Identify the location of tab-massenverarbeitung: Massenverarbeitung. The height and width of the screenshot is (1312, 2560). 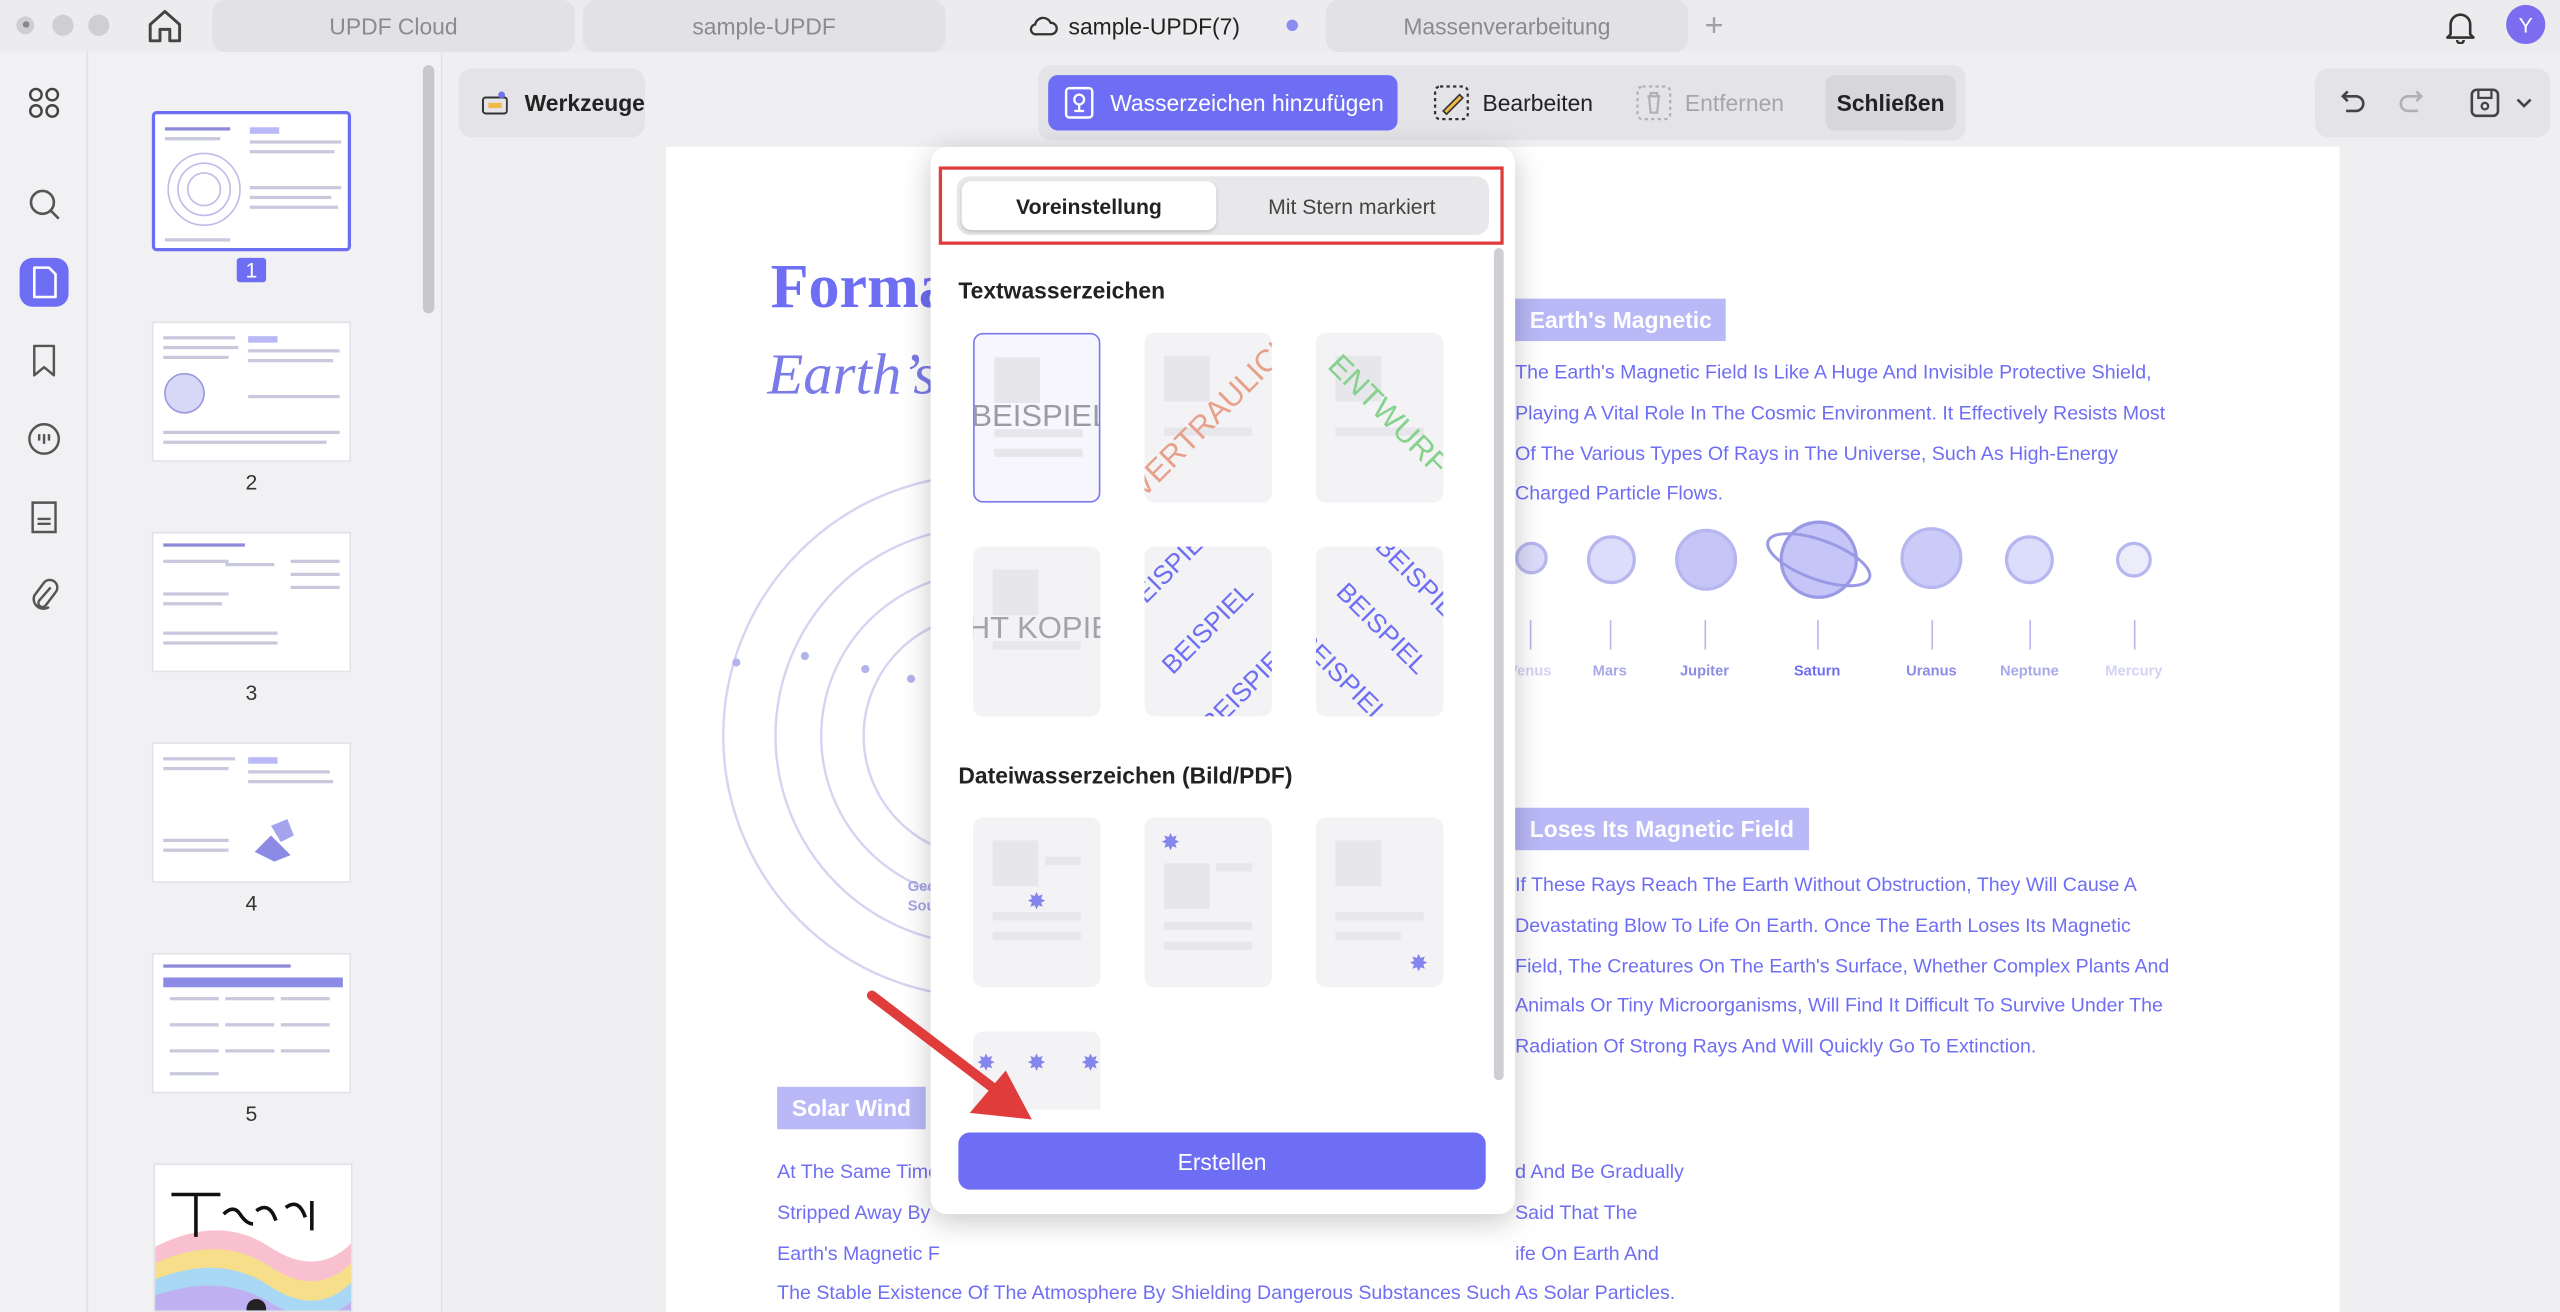
(1507, 26).